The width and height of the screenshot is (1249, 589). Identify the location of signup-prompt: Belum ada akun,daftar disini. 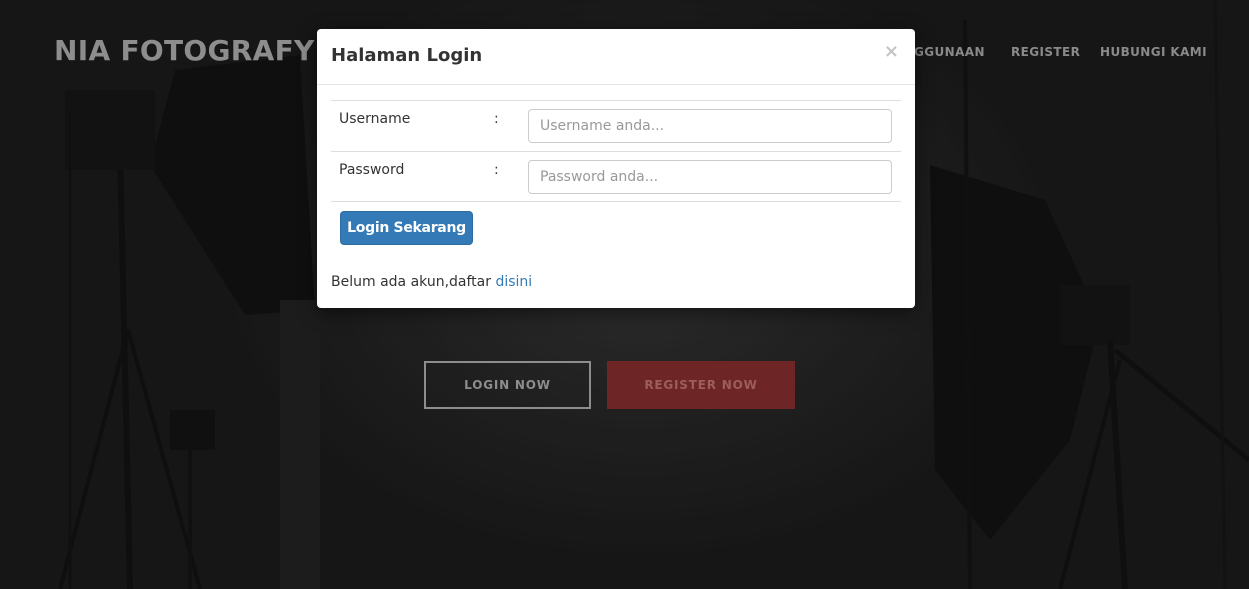
(431, 282).